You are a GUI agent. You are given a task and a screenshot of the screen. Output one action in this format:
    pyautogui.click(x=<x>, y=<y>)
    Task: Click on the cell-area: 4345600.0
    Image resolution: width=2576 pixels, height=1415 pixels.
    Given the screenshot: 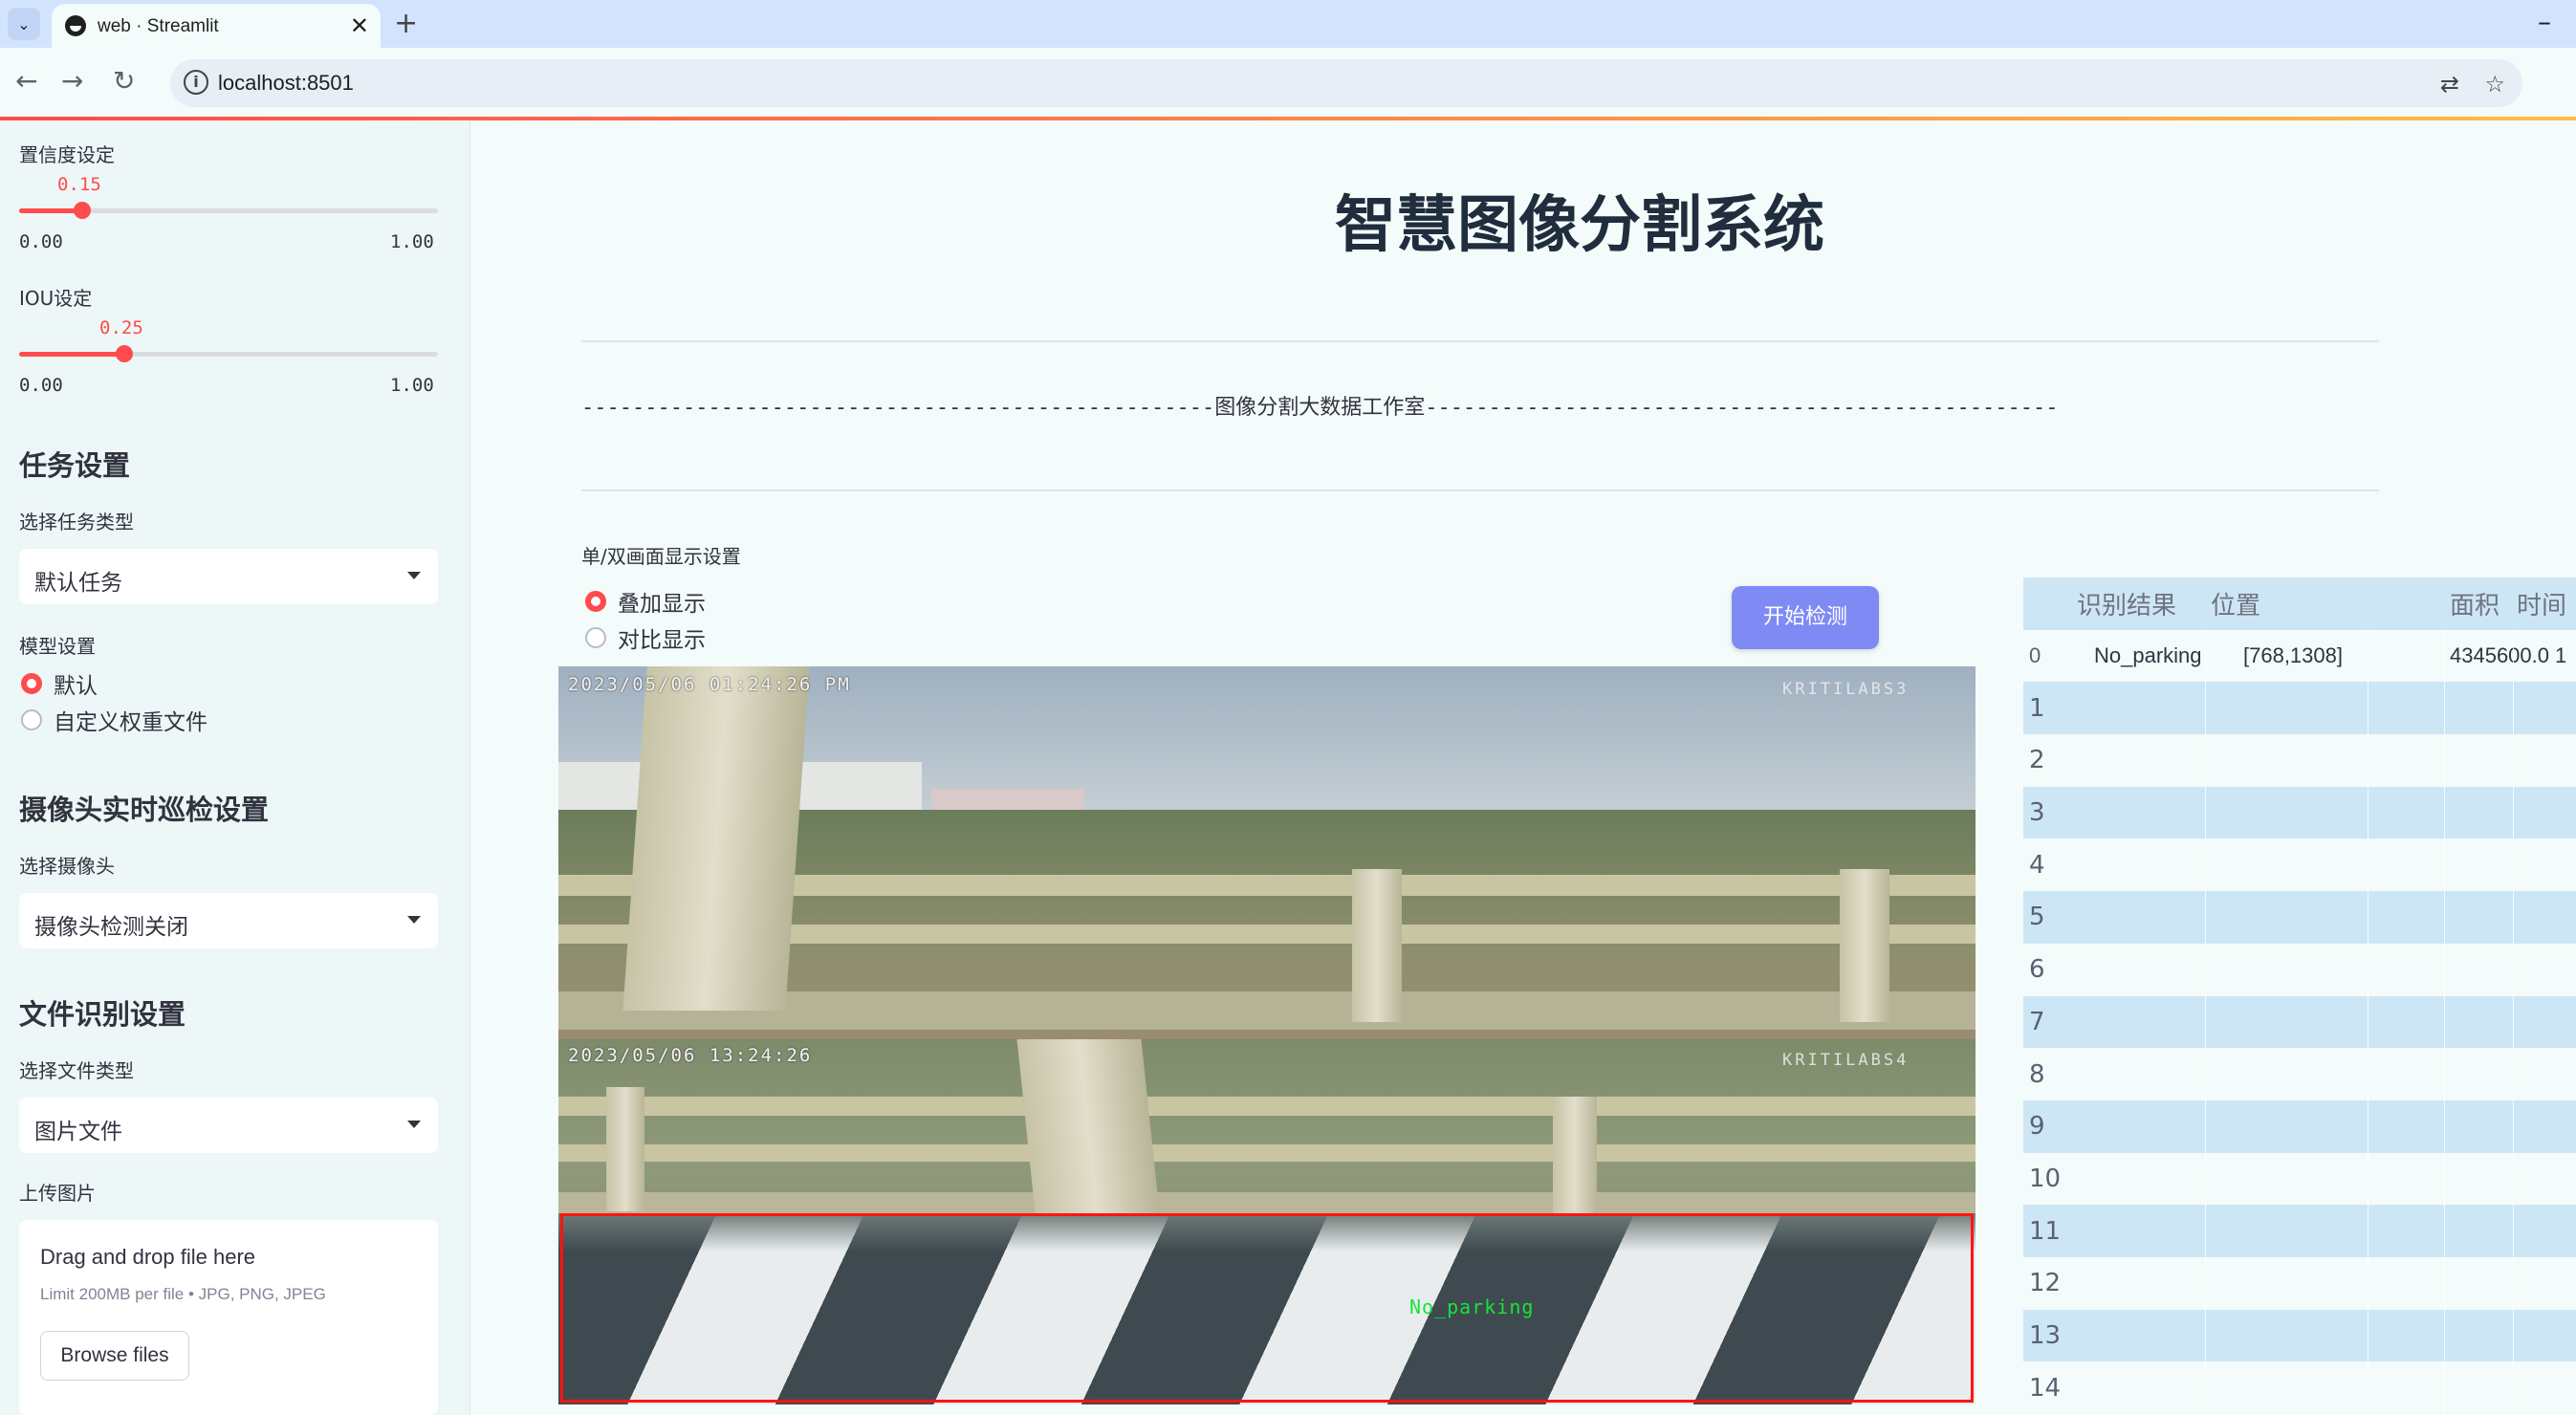 What is the action you would take?
    pyautogui.click(x=2503, y=656)
    